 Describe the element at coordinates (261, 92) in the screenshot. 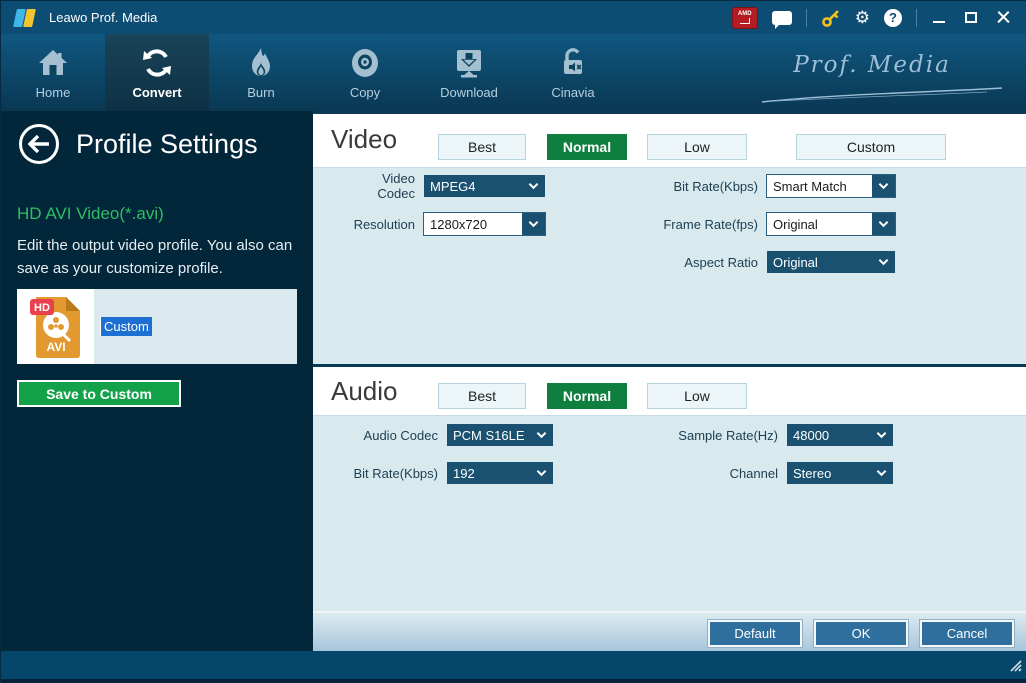

I see `nav-label: Burn` at that location.